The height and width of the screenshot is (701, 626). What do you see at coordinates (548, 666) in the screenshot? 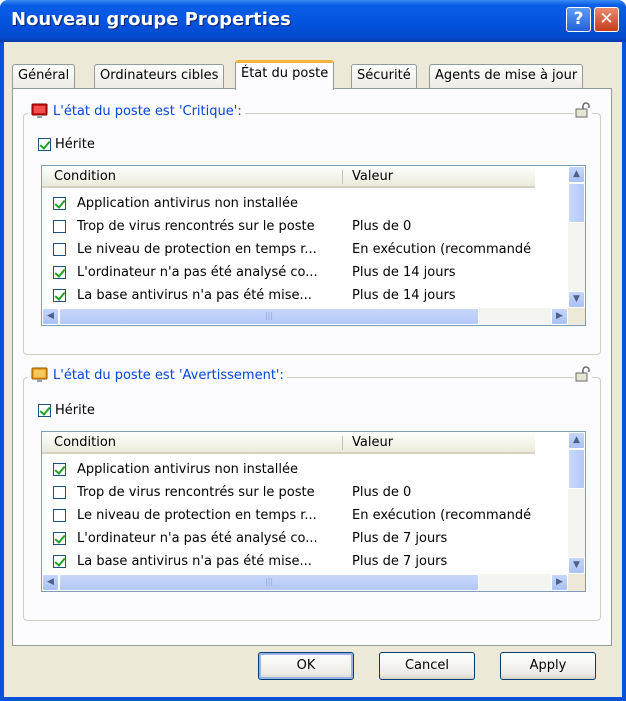
I see `apply-button: Apply` at bounding box center [548, 666].